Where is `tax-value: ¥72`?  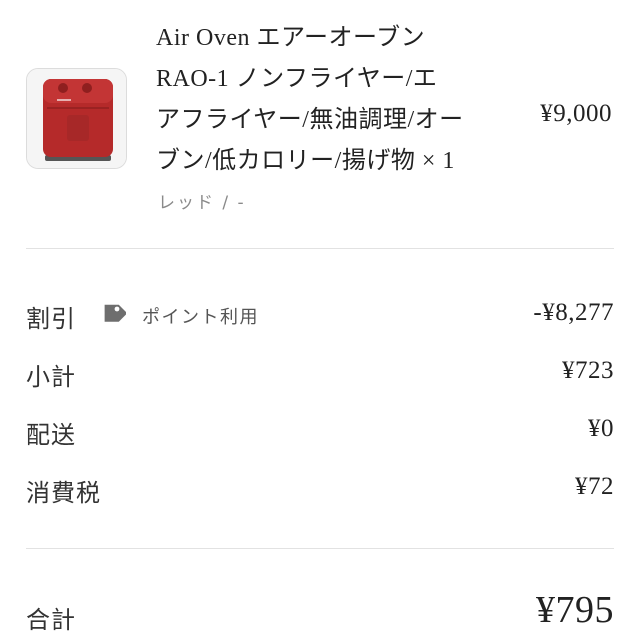 tax-value: ¥72 is located at coordinates (594, 486).